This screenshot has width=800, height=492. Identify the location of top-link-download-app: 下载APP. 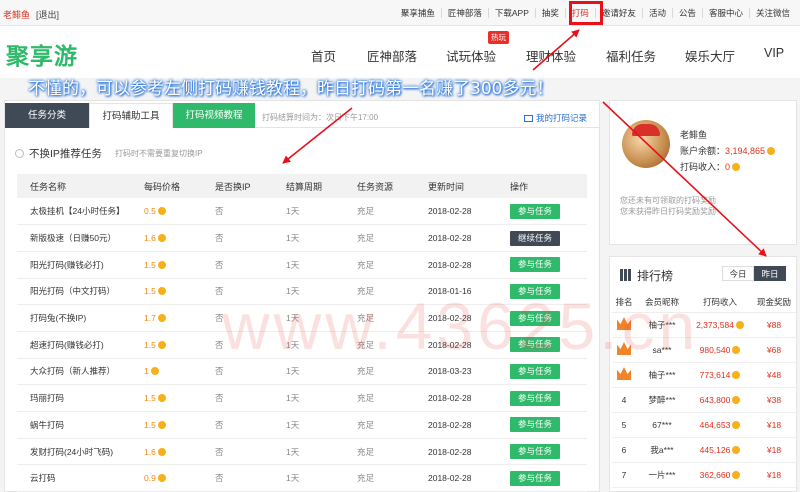
(511, 13).